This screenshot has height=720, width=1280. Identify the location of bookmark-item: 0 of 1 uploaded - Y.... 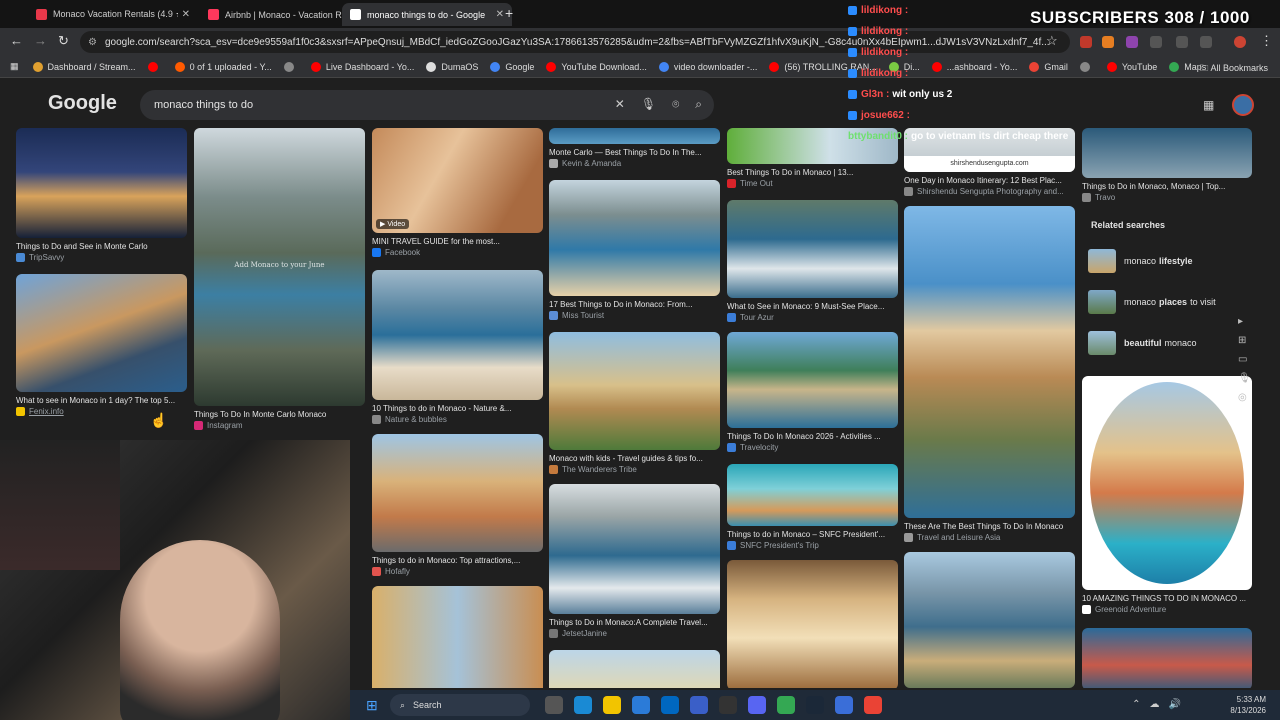
(223, 66).